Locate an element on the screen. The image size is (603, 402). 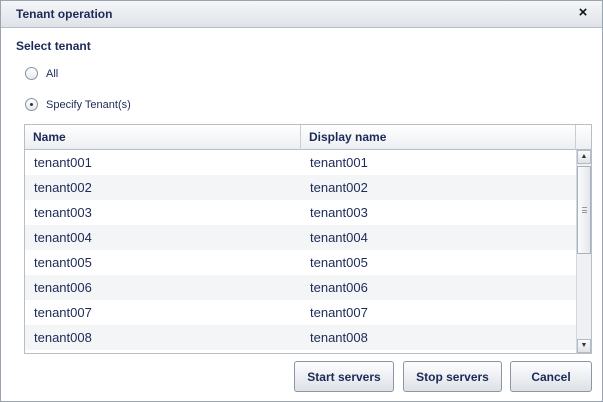
scroll-up-icon: ▲ is located at coordinates (584, 157).